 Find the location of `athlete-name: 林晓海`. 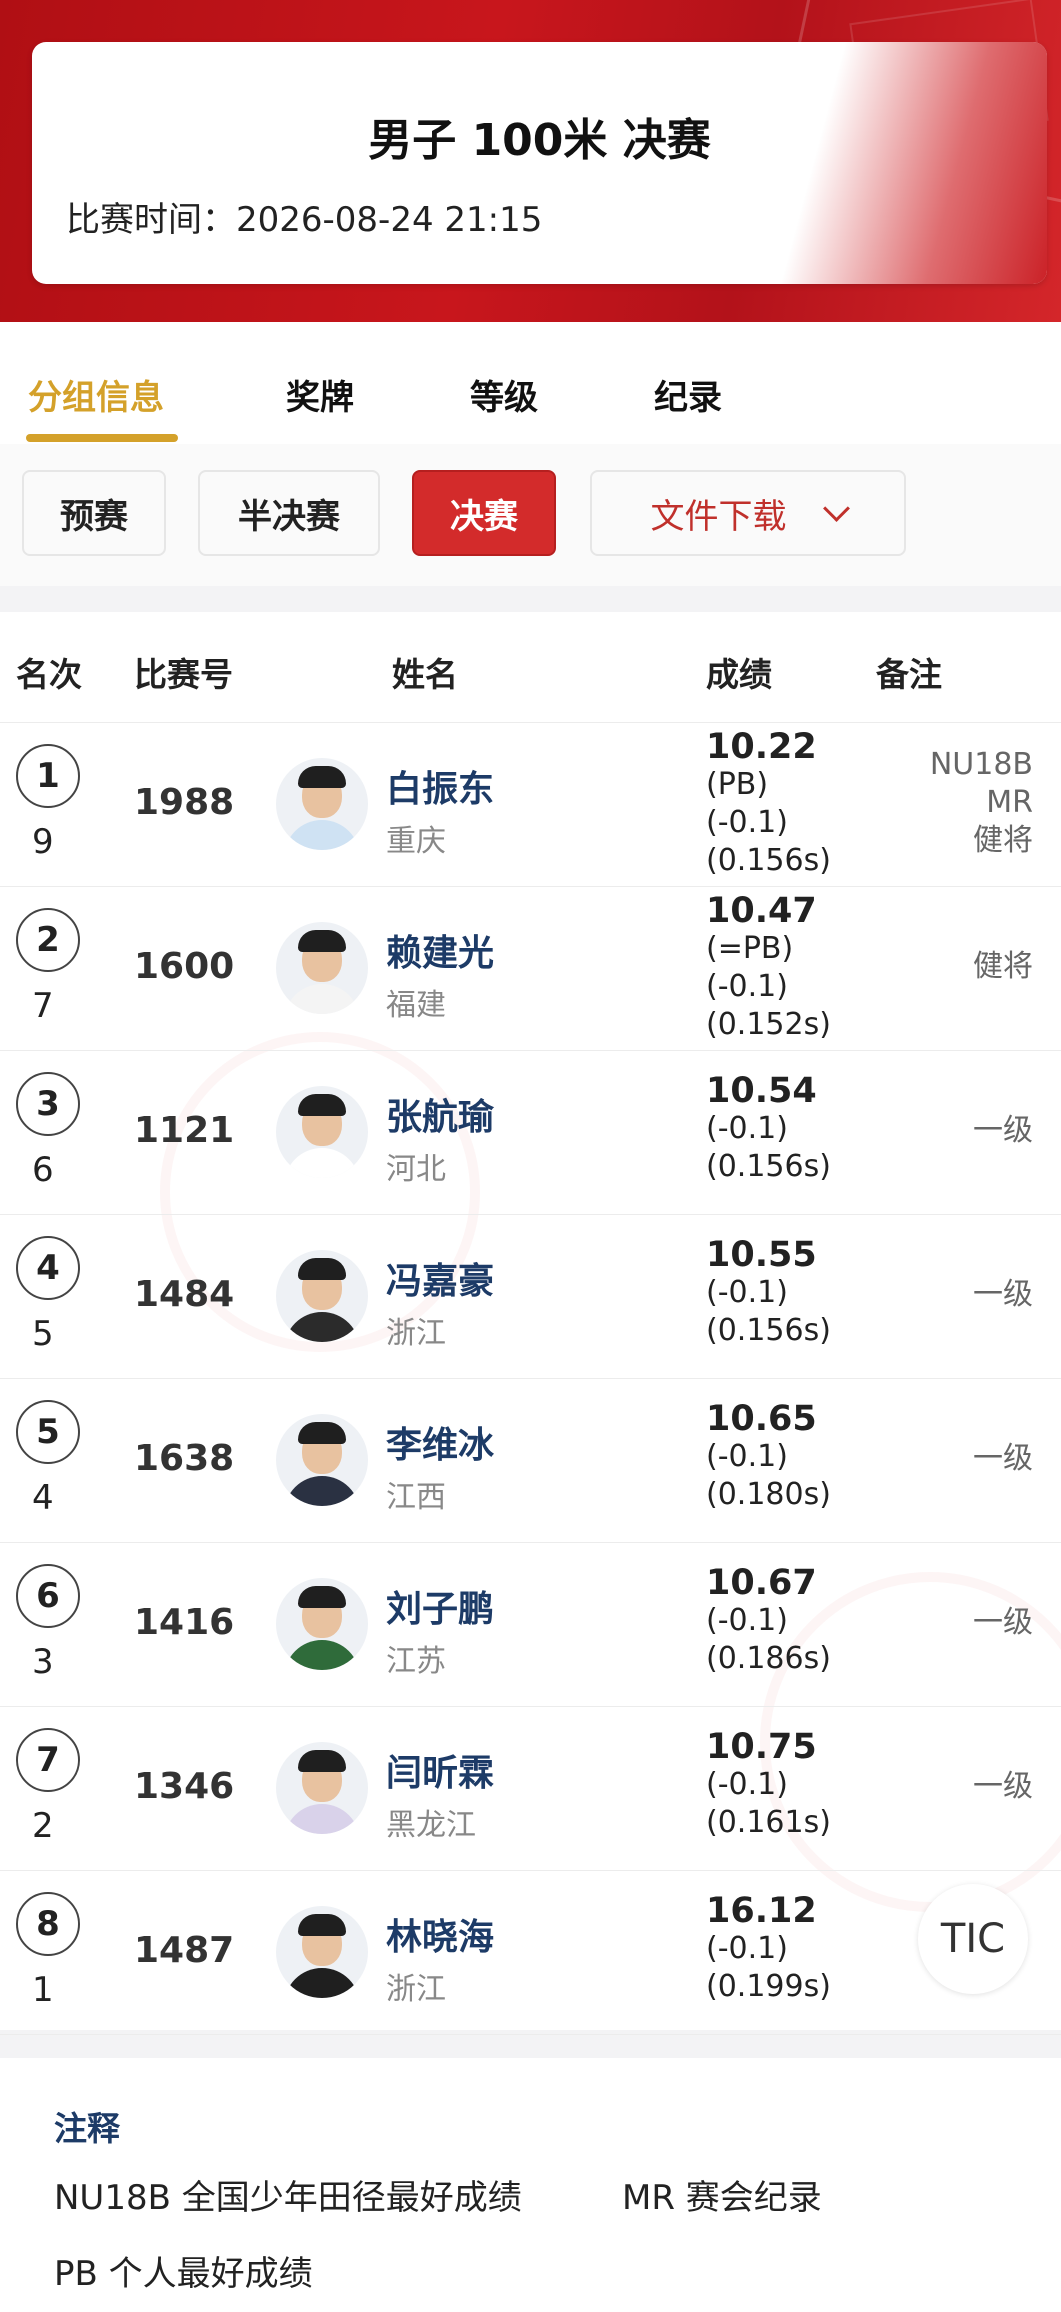

athlete-name: 林晓海 is located at coordinates (440, 1934).